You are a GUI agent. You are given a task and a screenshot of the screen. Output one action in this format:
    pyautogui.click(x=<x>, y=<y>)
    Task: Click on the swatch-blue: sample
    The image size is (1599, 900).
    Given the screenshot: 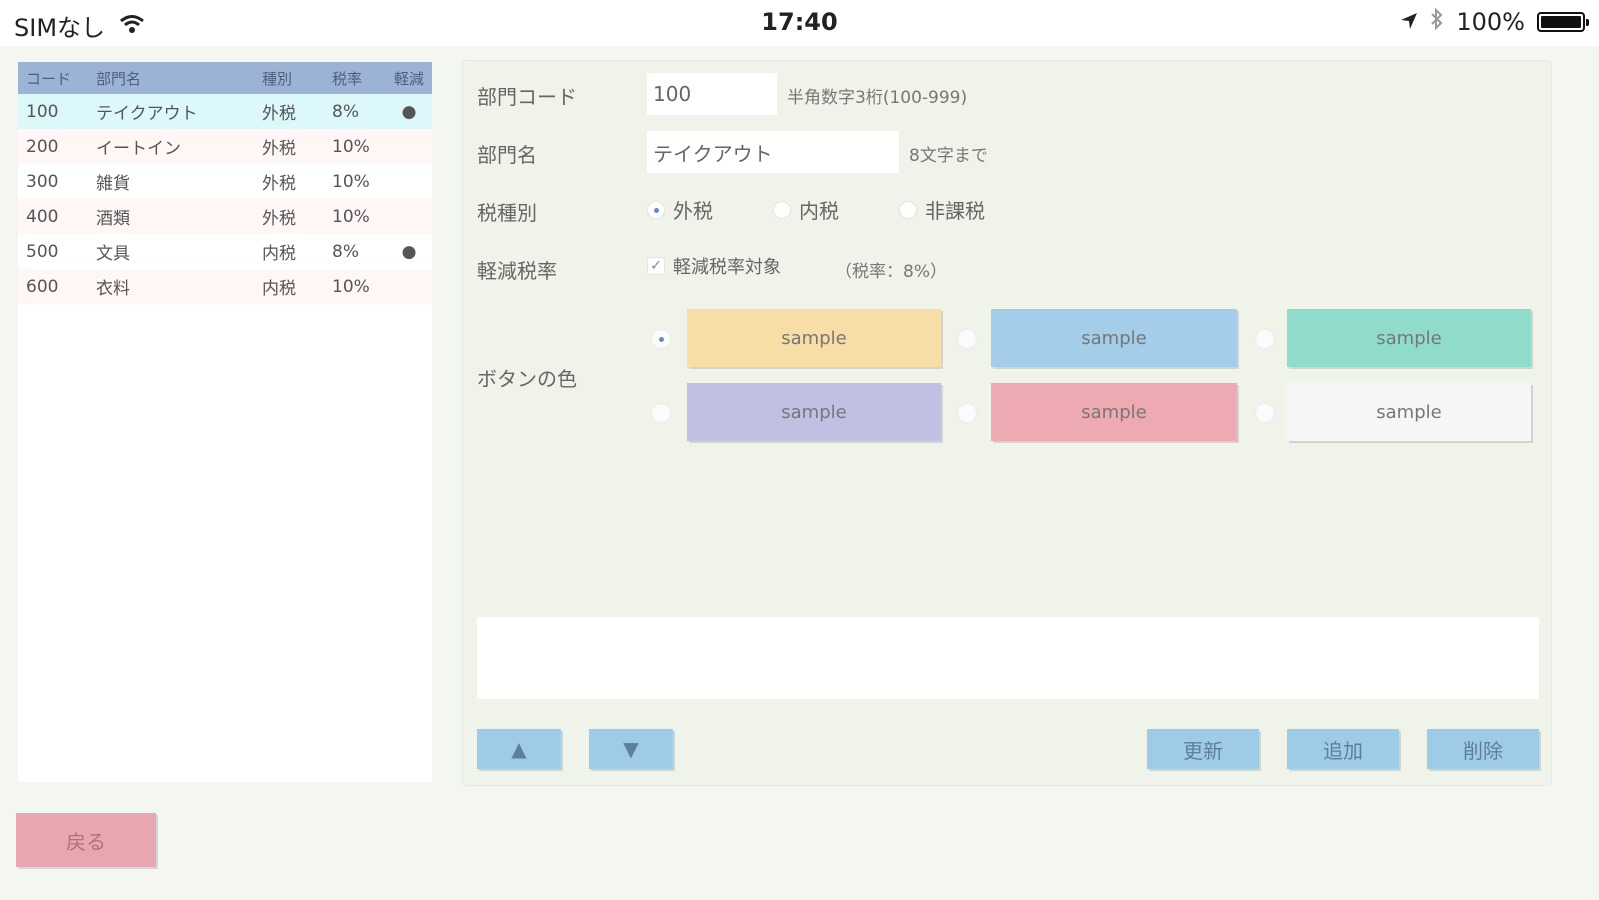 What is the action you would take?
    pyautogui.click(x=1114, y=338)
    